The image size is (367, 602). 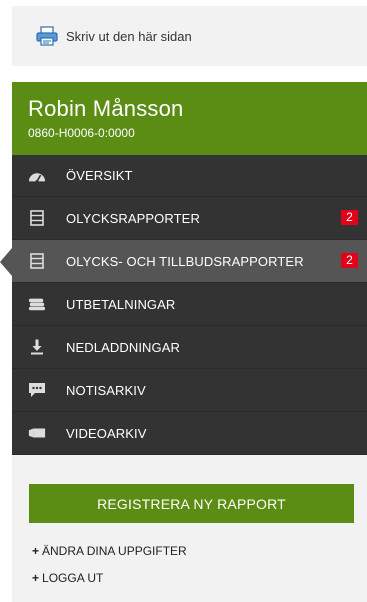 What do you see at coordinates (189, 390) in the screenshot?
I see `nav-item-notisarkiv: NOTISARKIV` at bounding box center [189, 390].